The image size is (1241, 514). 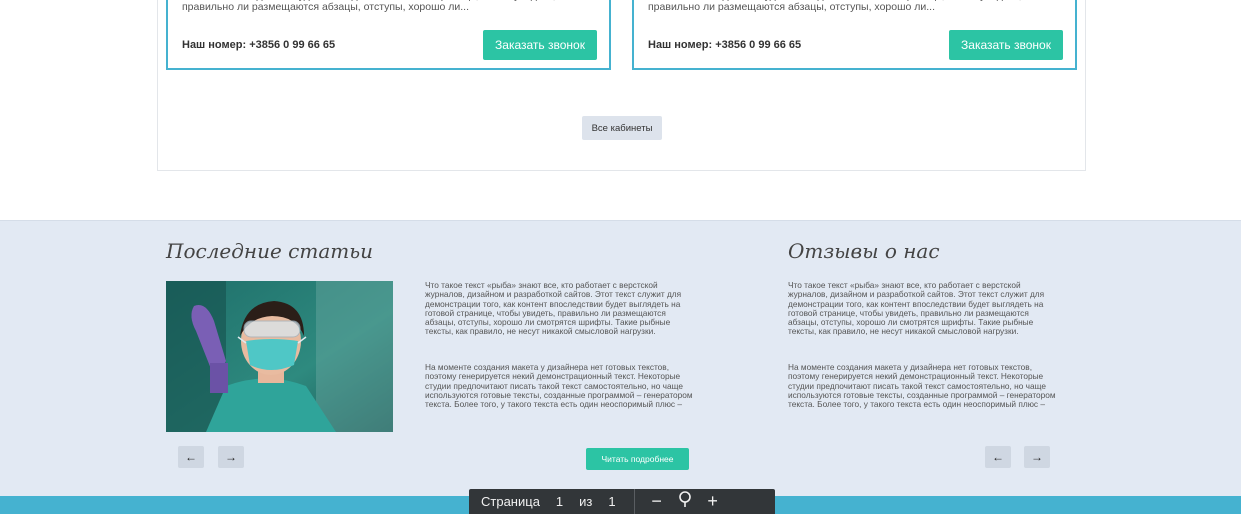 What do you see at coordinates (637, 459) in the screenshot?
I see `read-more-button: Читать подробнее` at bounding box center [637, 459].